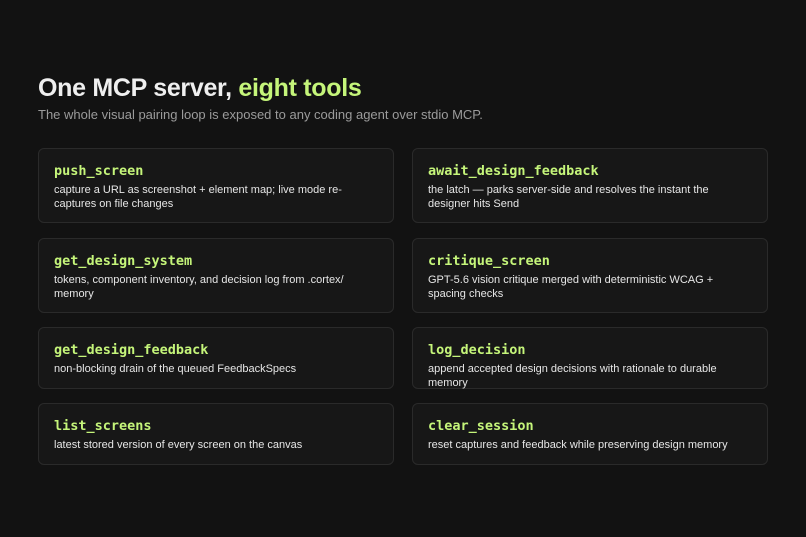 The height and width of the screenshot is (537, 806). I want to click on tool-name: list_screens, so click(103, 426).